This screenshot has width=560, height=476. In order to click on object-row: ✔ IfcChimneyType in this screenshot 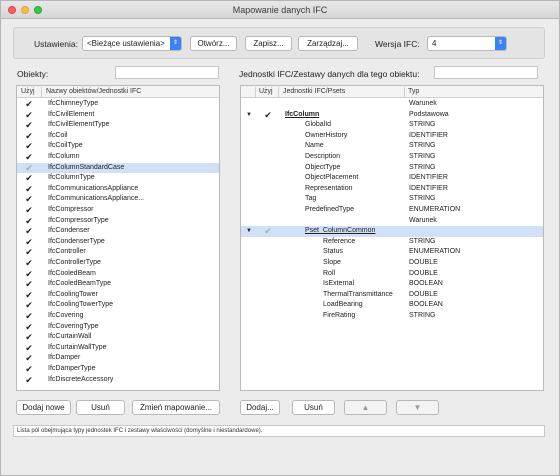, I will do `click(118, 104)`.